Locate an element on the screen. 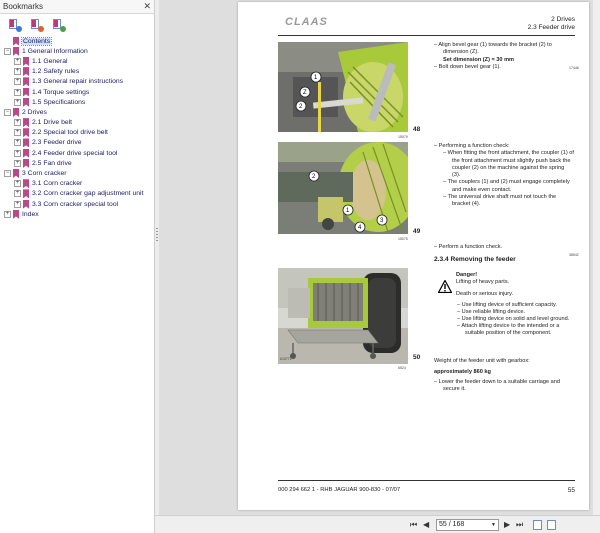  bookmark-item: Contents is located at coordinates (77, 41).